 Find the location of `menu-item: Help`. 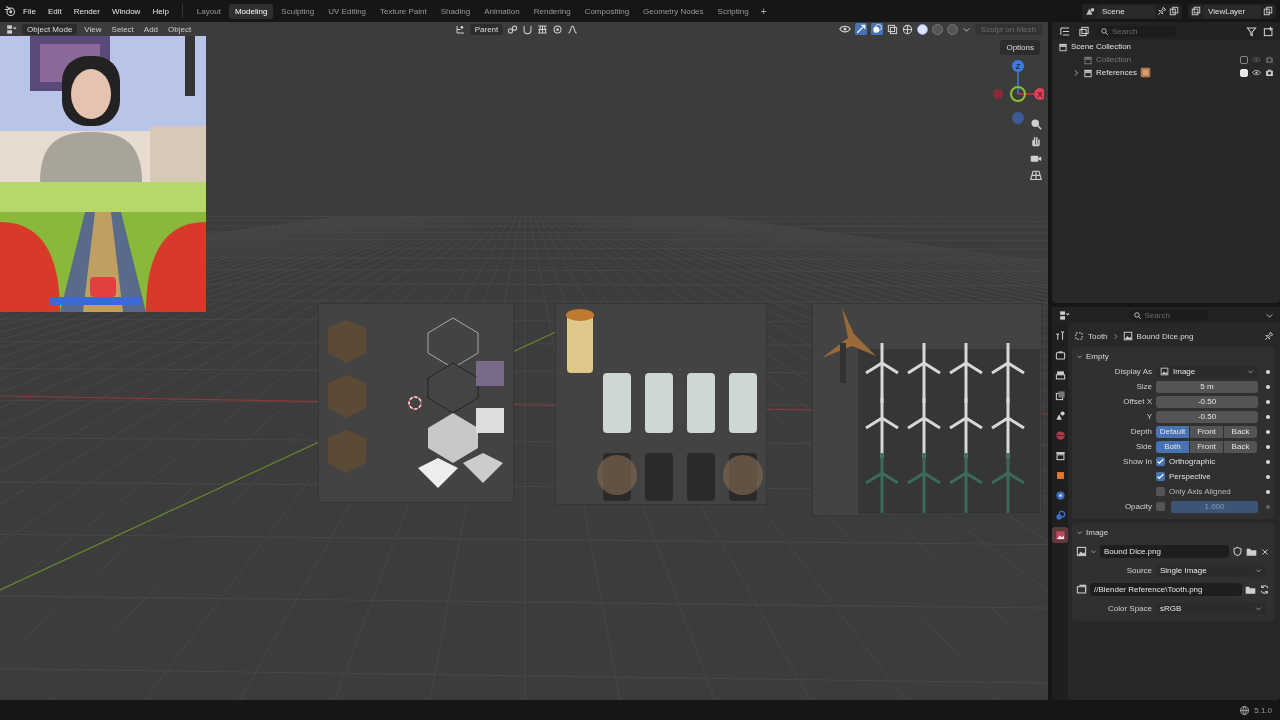

menu-item: Help is located at coordinates (160, 11).